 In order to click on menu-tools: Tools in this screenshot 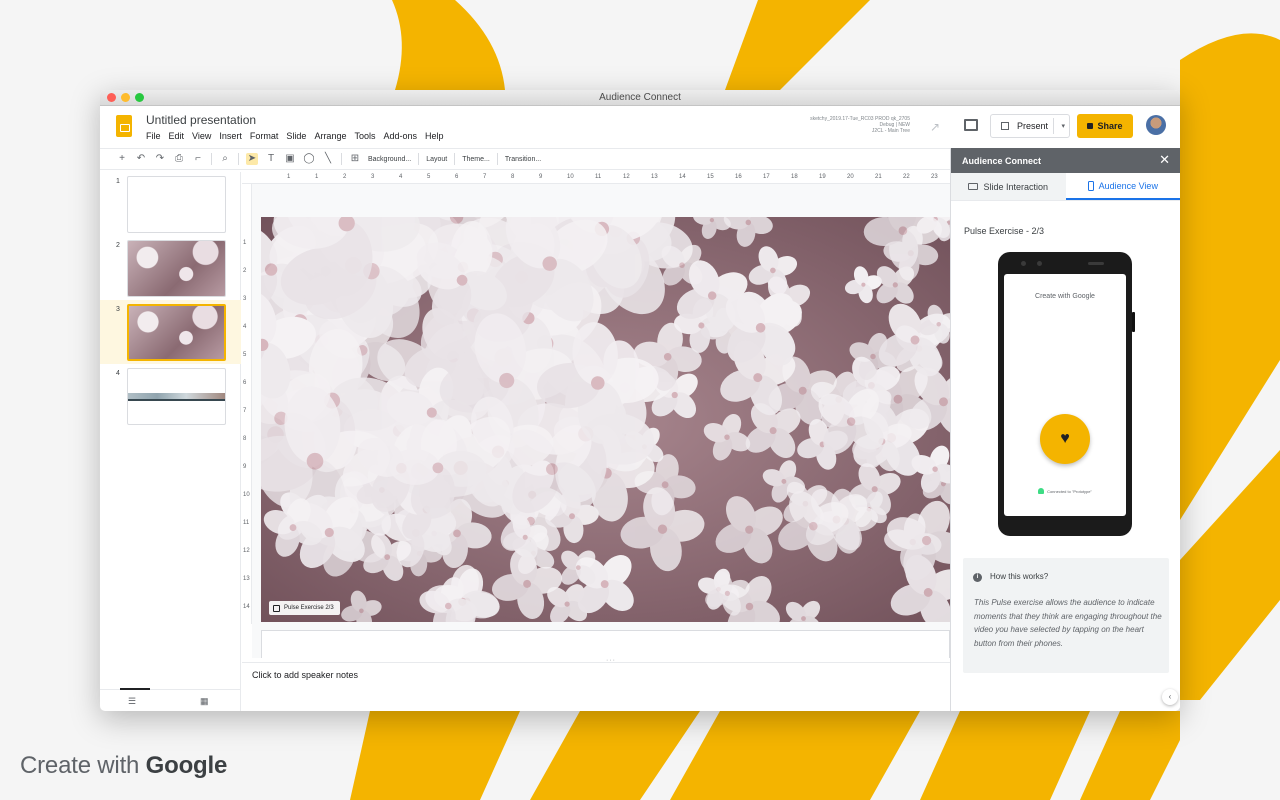, I will do `click(364, 136)`.